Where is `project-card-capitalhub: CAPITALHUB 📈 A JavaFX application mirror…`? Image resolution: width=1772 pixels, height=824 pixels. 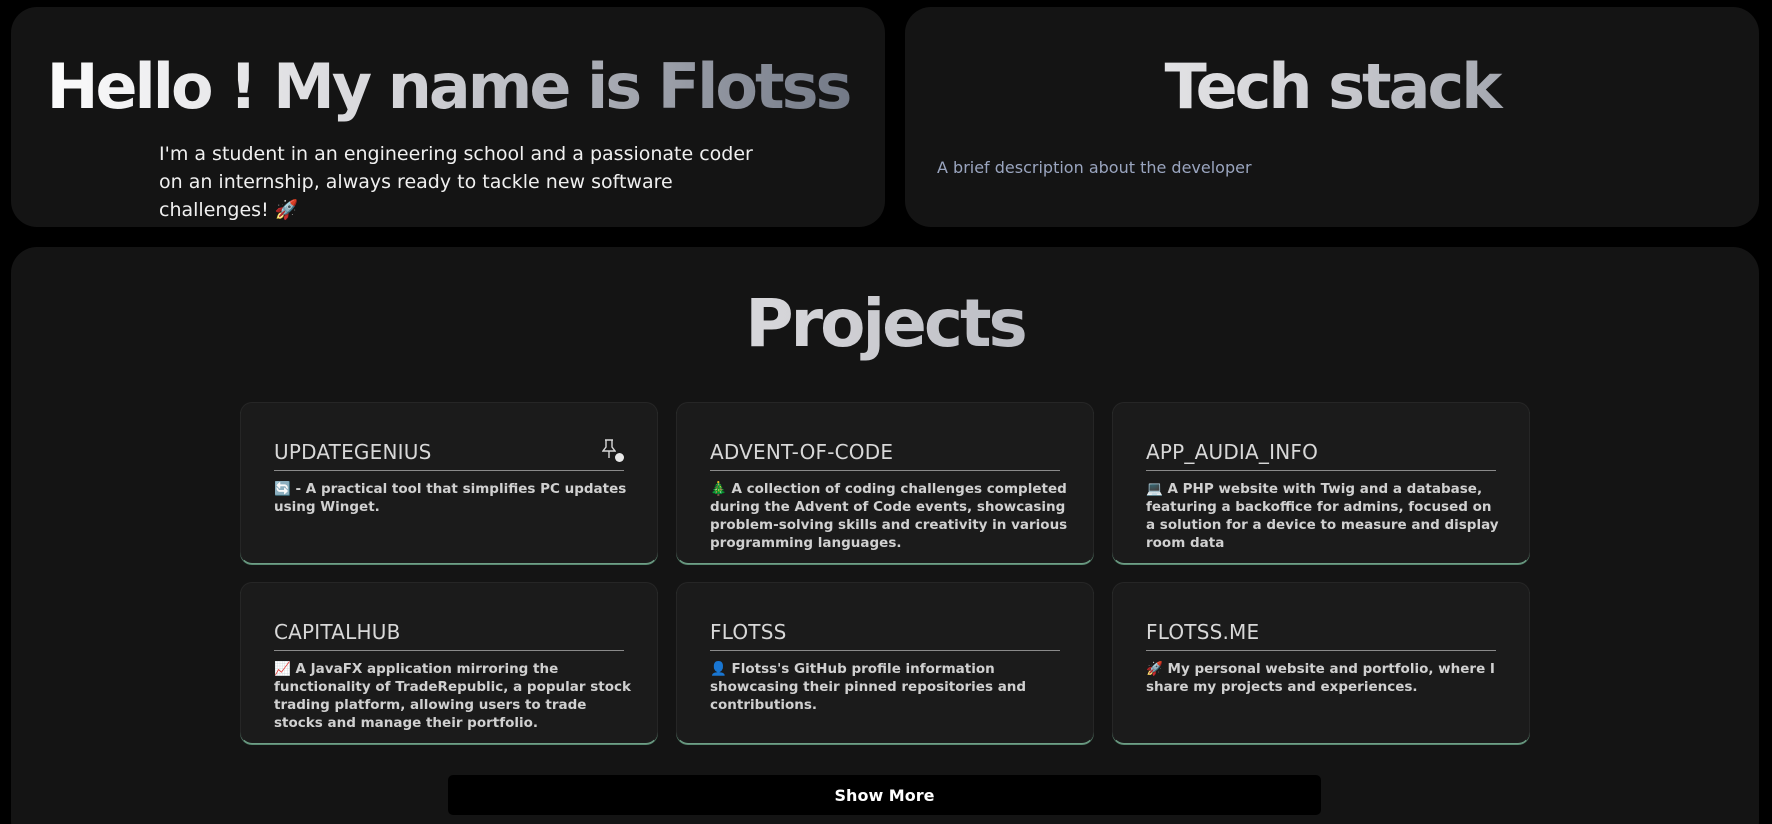
project-card-capitalhub: CAPITALHUB 📈 A JavaFX application mirror… is located at coordinates (449, 663).